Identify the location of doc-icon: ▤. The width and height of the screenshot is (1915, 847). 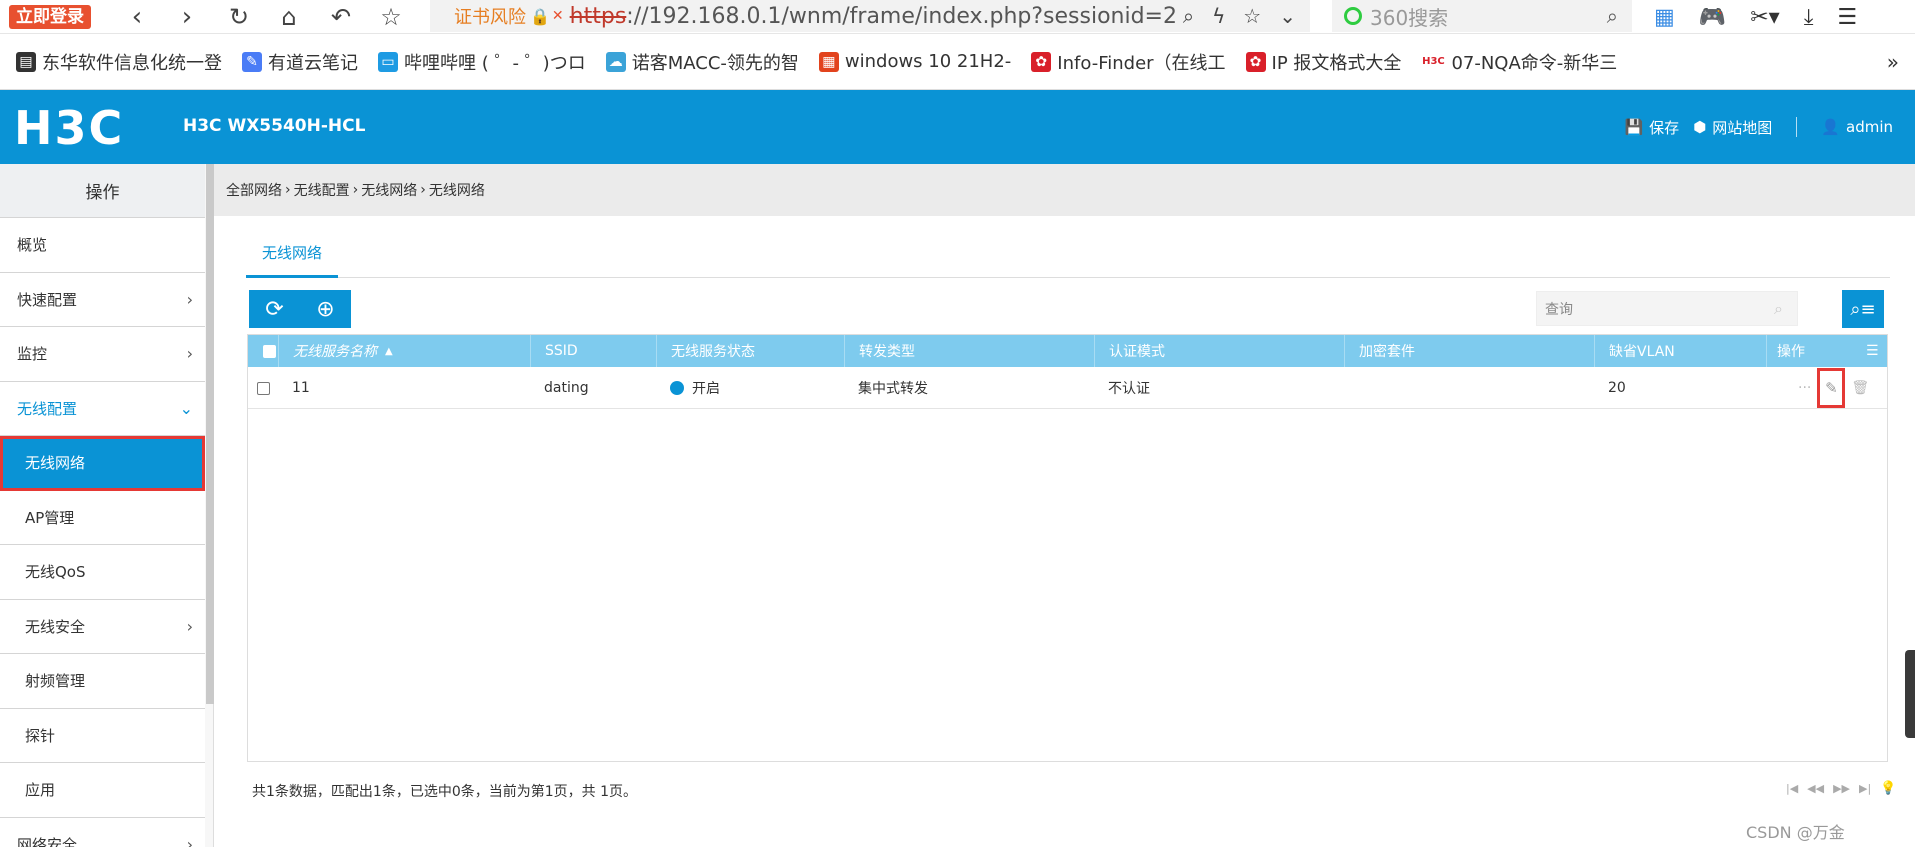
(26, 61).